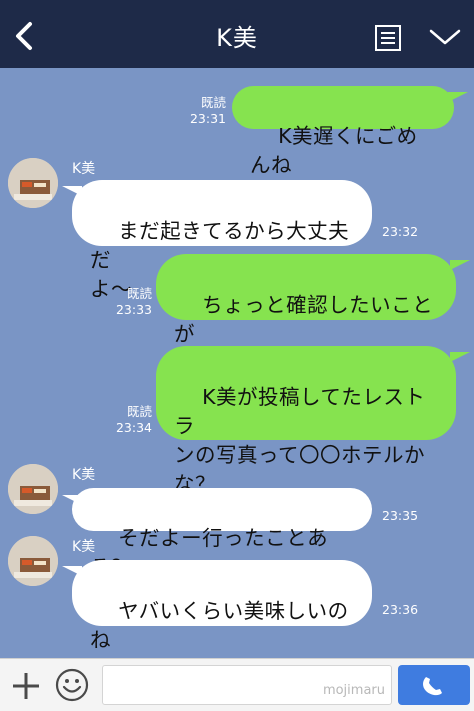 The width and height of the screenshot is (474, 711). I want to click on chat-title: K美, so click(237, 38).